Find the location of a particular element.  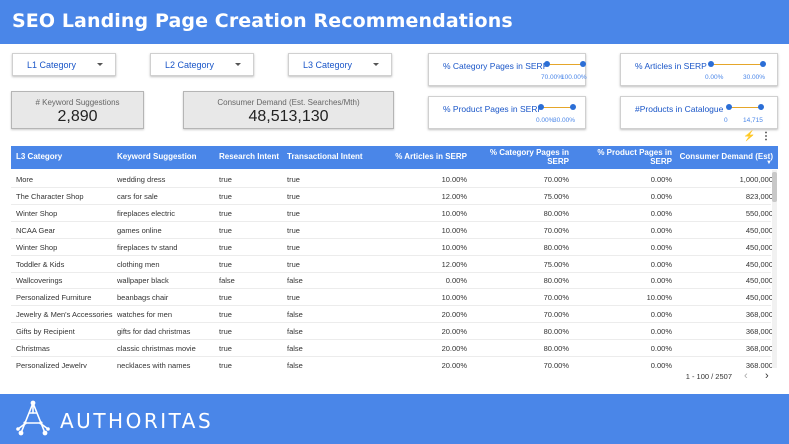

keyword-suggestions-scorecard: # Keyword Suggestions 2,890 is located at coordinates (77, 110).